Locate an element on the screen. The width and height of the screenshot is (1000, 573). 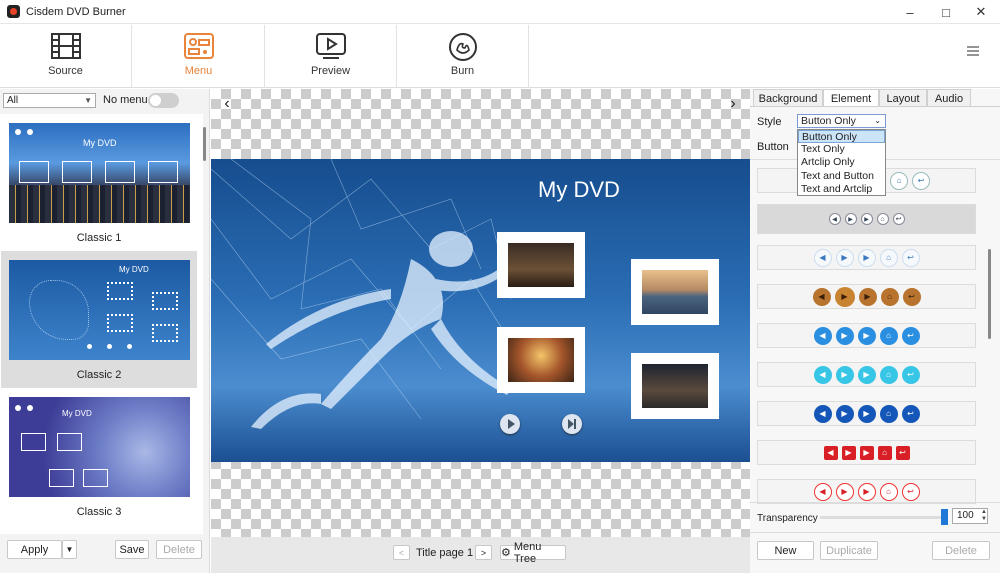
gear-icon: ⚙ is located at coordinates (506, 553).